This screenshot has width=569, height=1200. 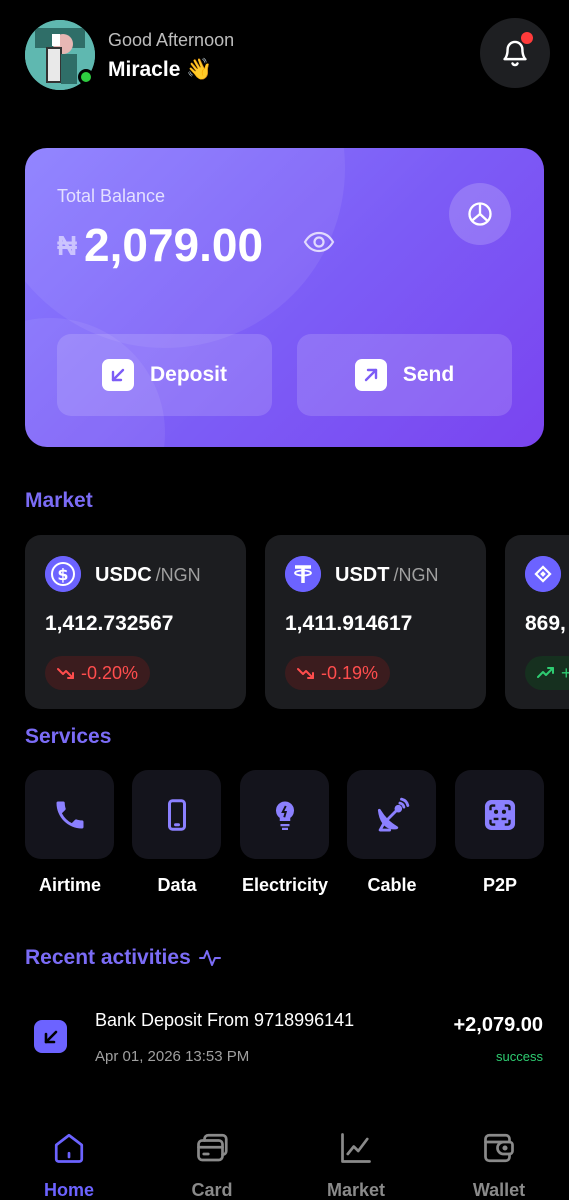 What do you see at coordinates (108, 957) in the screenshot?
I see `recent-activities-label: Recent activities` at bounding box center [108, 957].